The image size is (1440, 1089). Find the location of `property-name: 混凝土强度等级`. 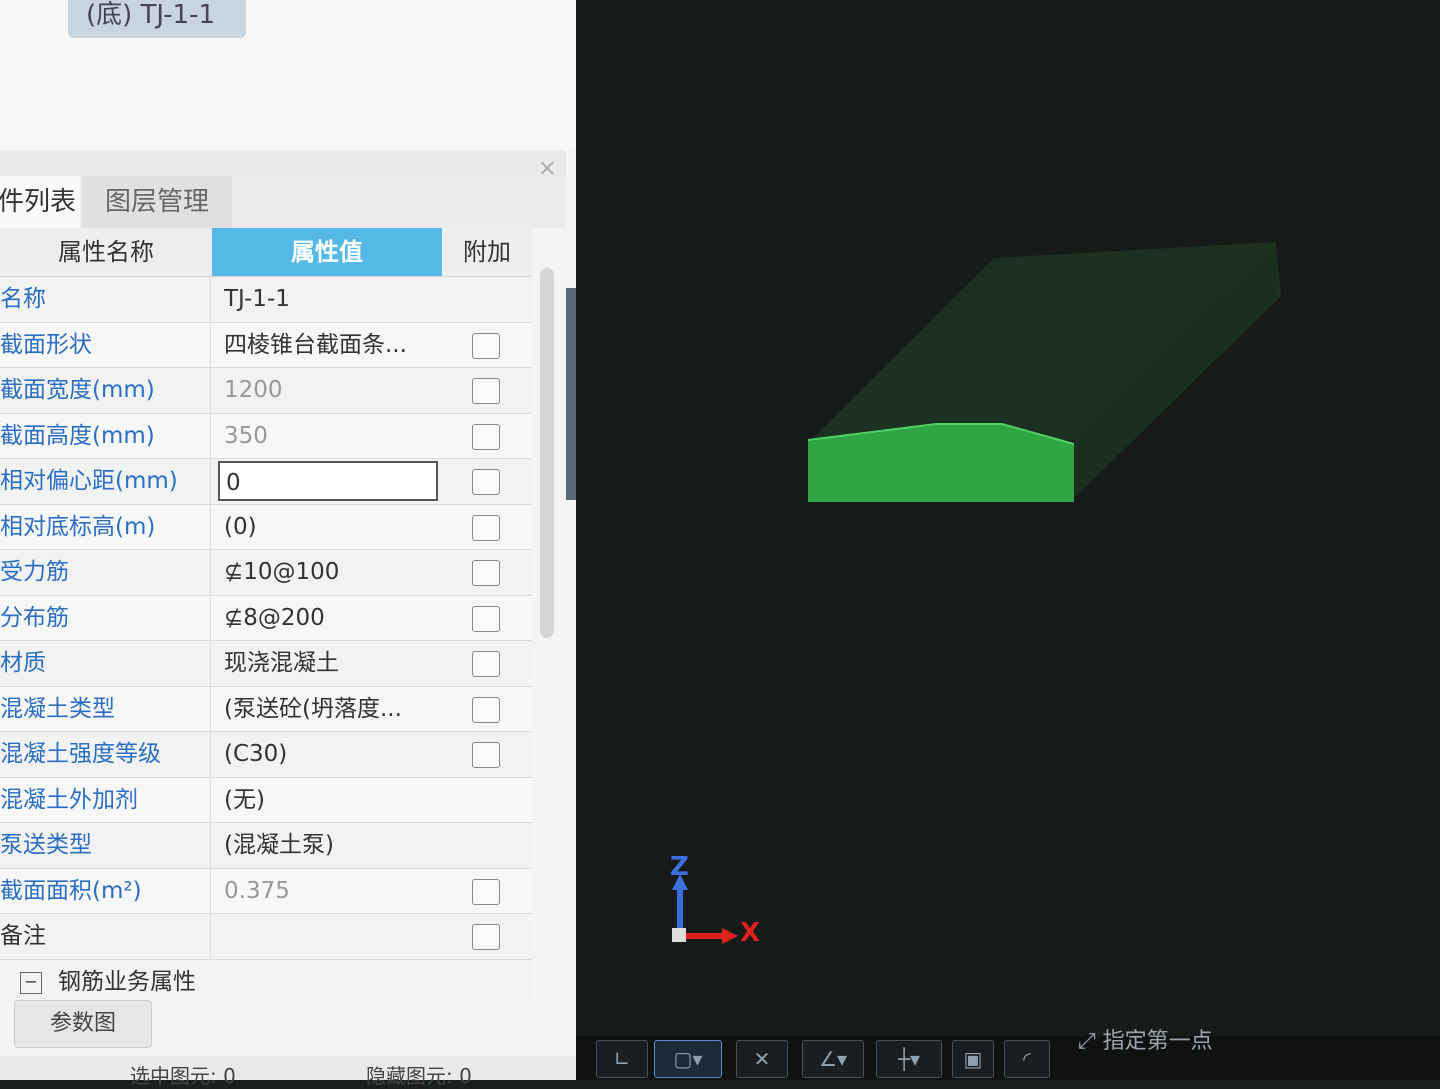

property-name: 混凝土强度等级 is located at coordinates (105, 754).